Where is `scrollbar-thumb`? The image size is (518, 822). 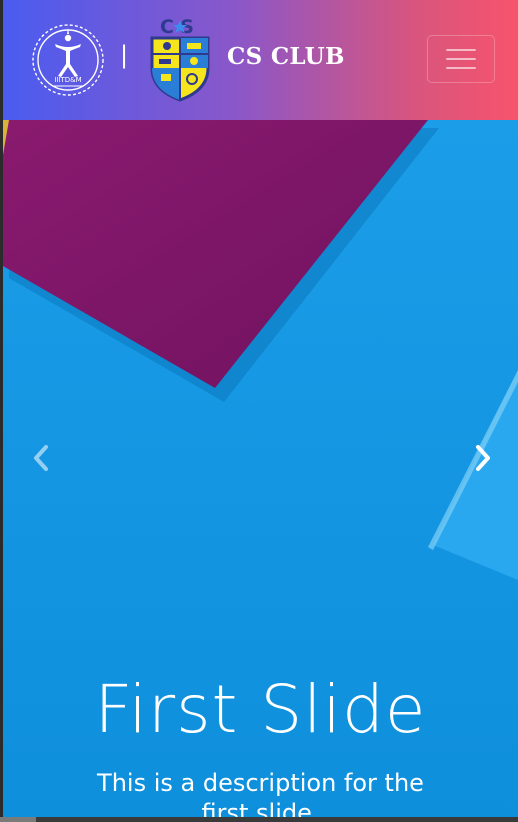
scrollbar-thumb is located at coordinates (18, 819).